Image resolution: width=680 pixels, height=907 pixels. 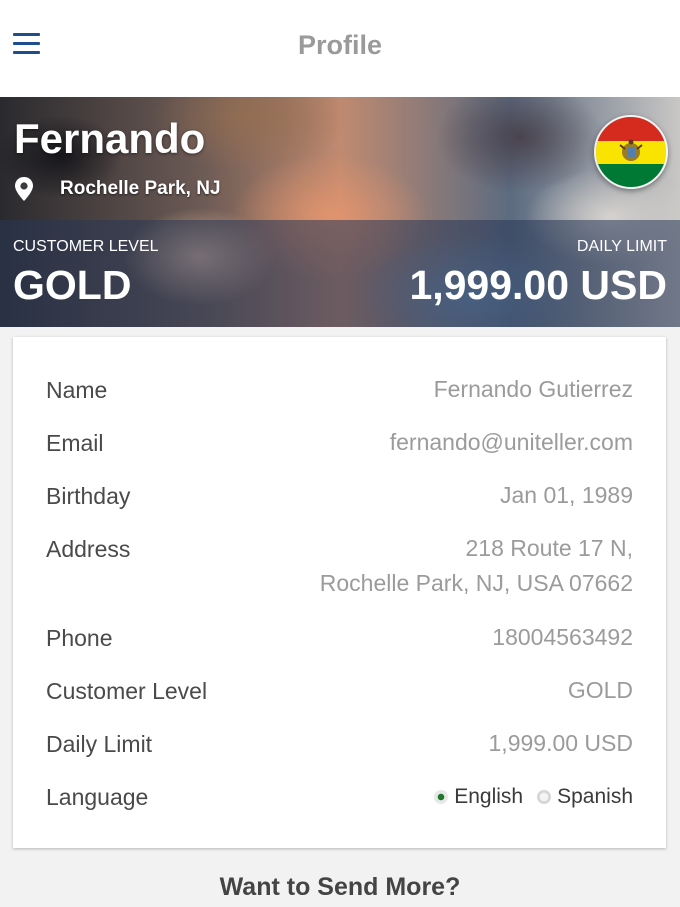 What do you see at coordinates (560, 743) in the screenshot?
I see `daily-limit-row-value: 1,999.00 USD` at bounding box center [560, 743].